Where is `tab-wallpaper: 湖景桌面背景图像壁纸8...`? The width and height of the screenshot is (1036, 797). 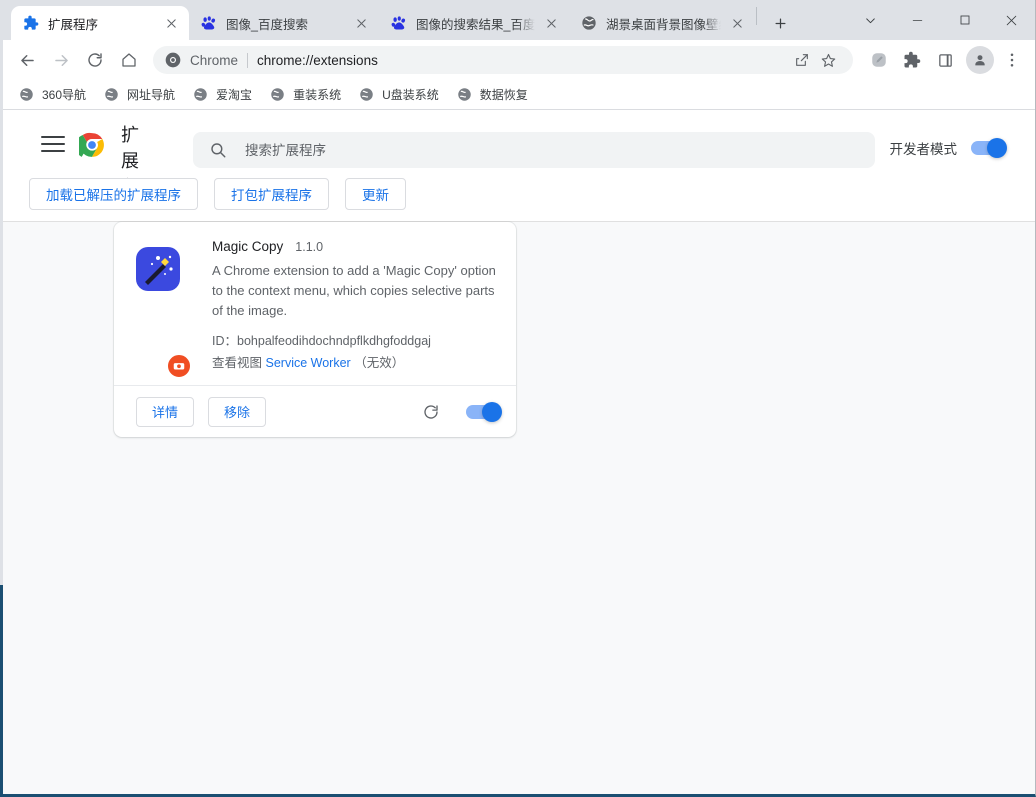 tab-wallpaper: 湖景桌面背景图像壁纸8... is located at coordinates (662, 23).